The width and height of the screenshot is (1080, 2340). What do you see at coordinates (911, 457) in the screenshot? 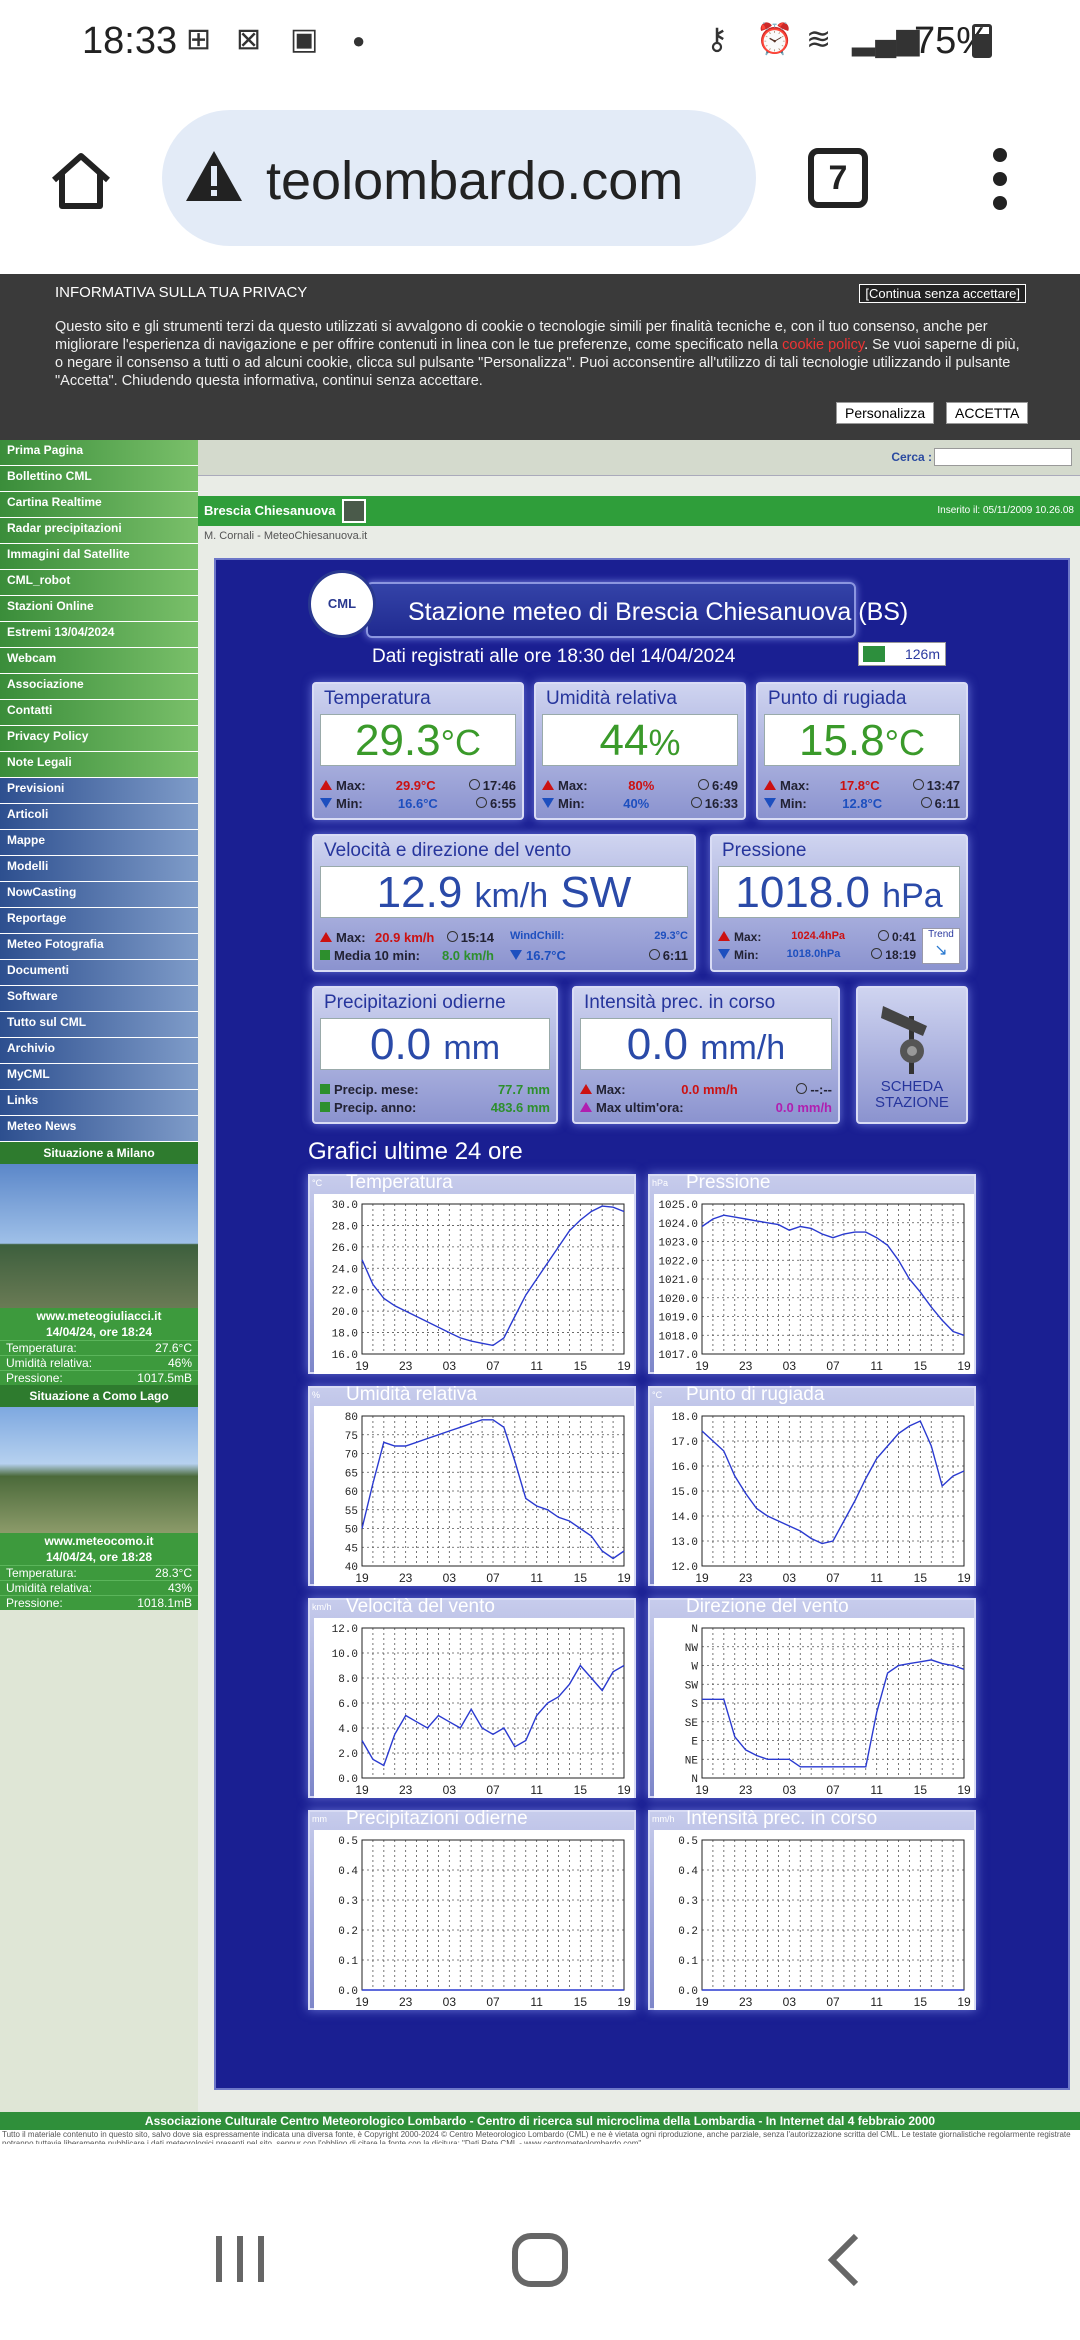
I see `search-label: Cerca :` at bounding box center [911, 457].